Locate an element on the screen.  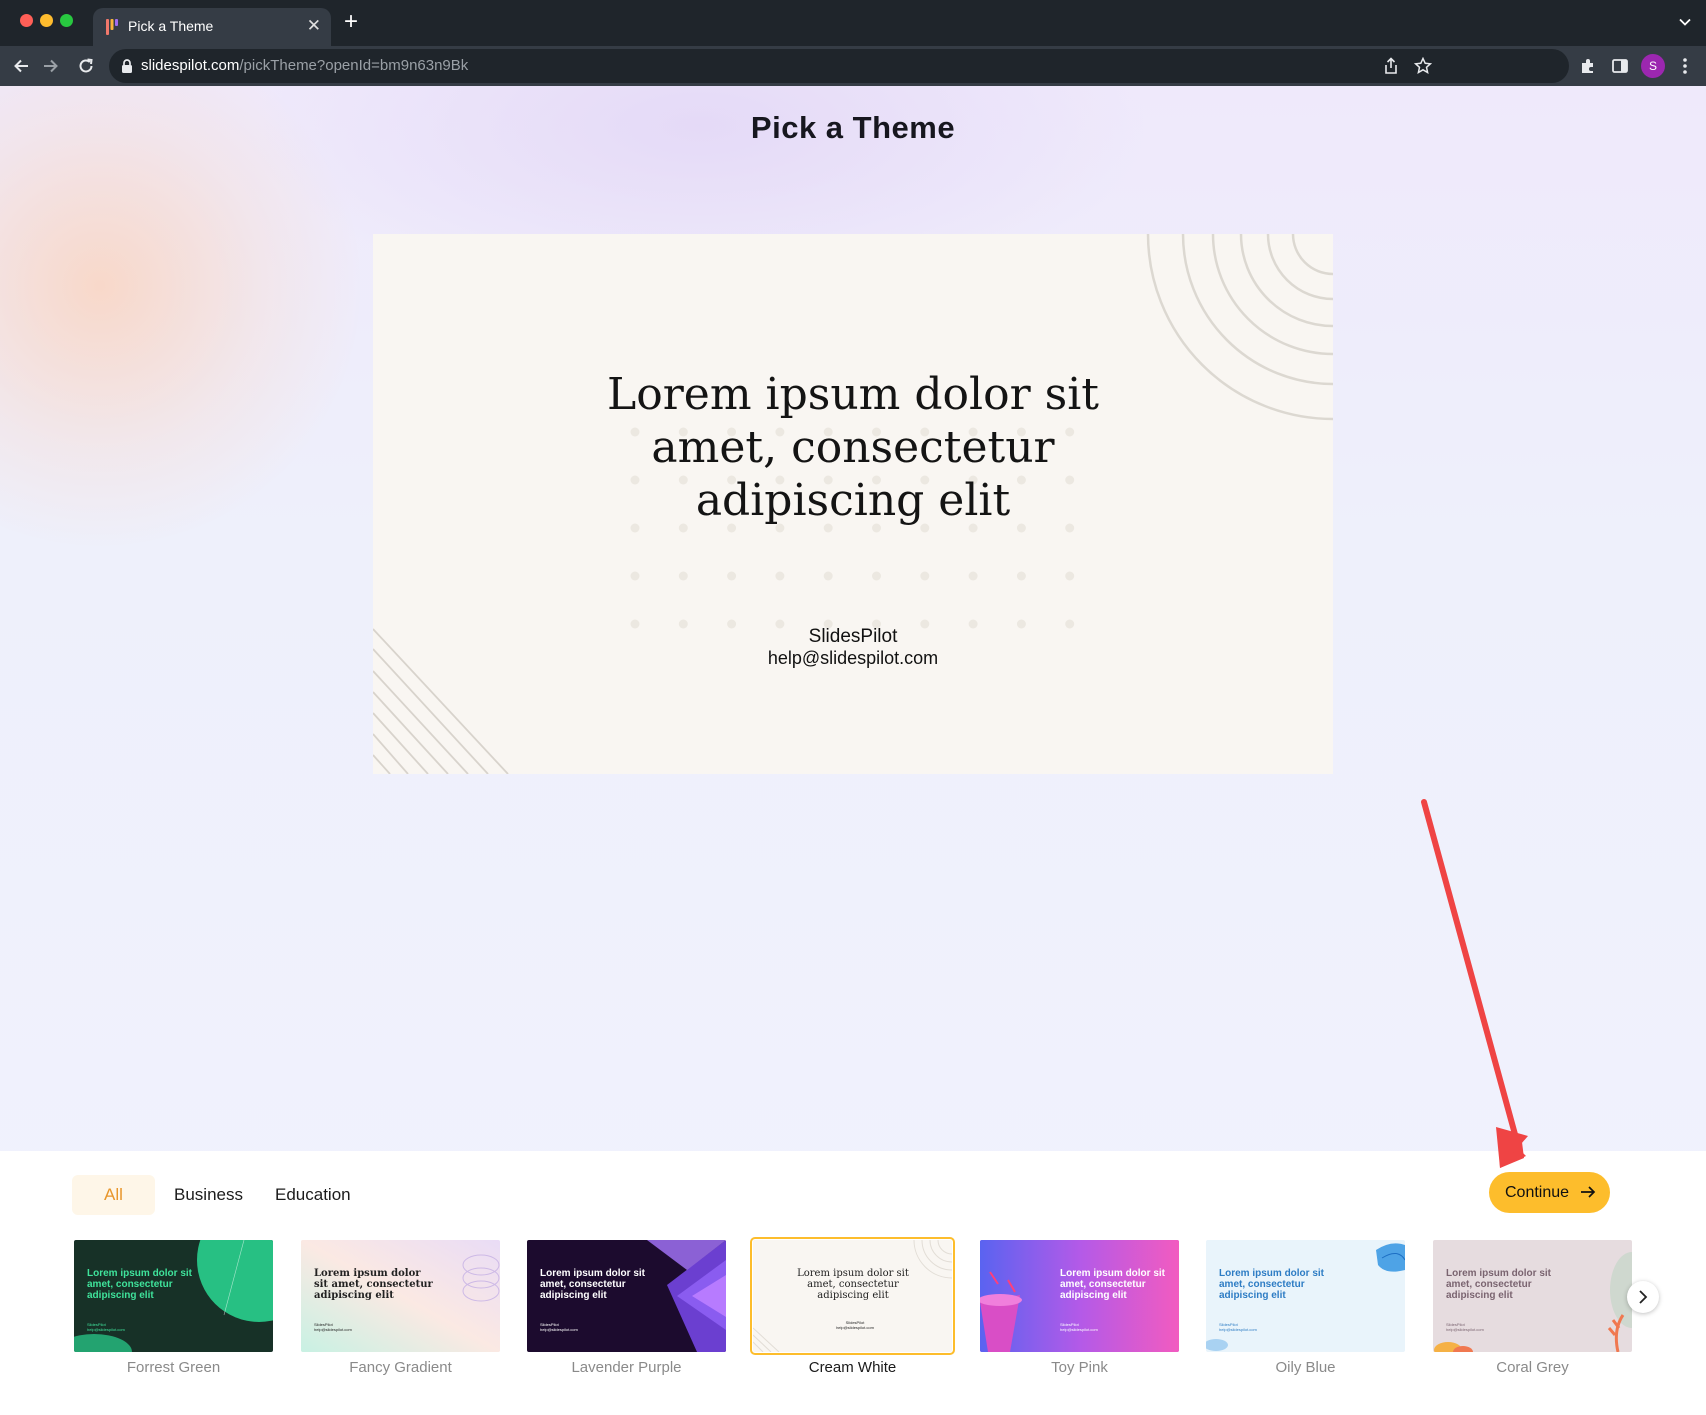
theme-name: Oily Blue is located at coordinates (1305, 1367).